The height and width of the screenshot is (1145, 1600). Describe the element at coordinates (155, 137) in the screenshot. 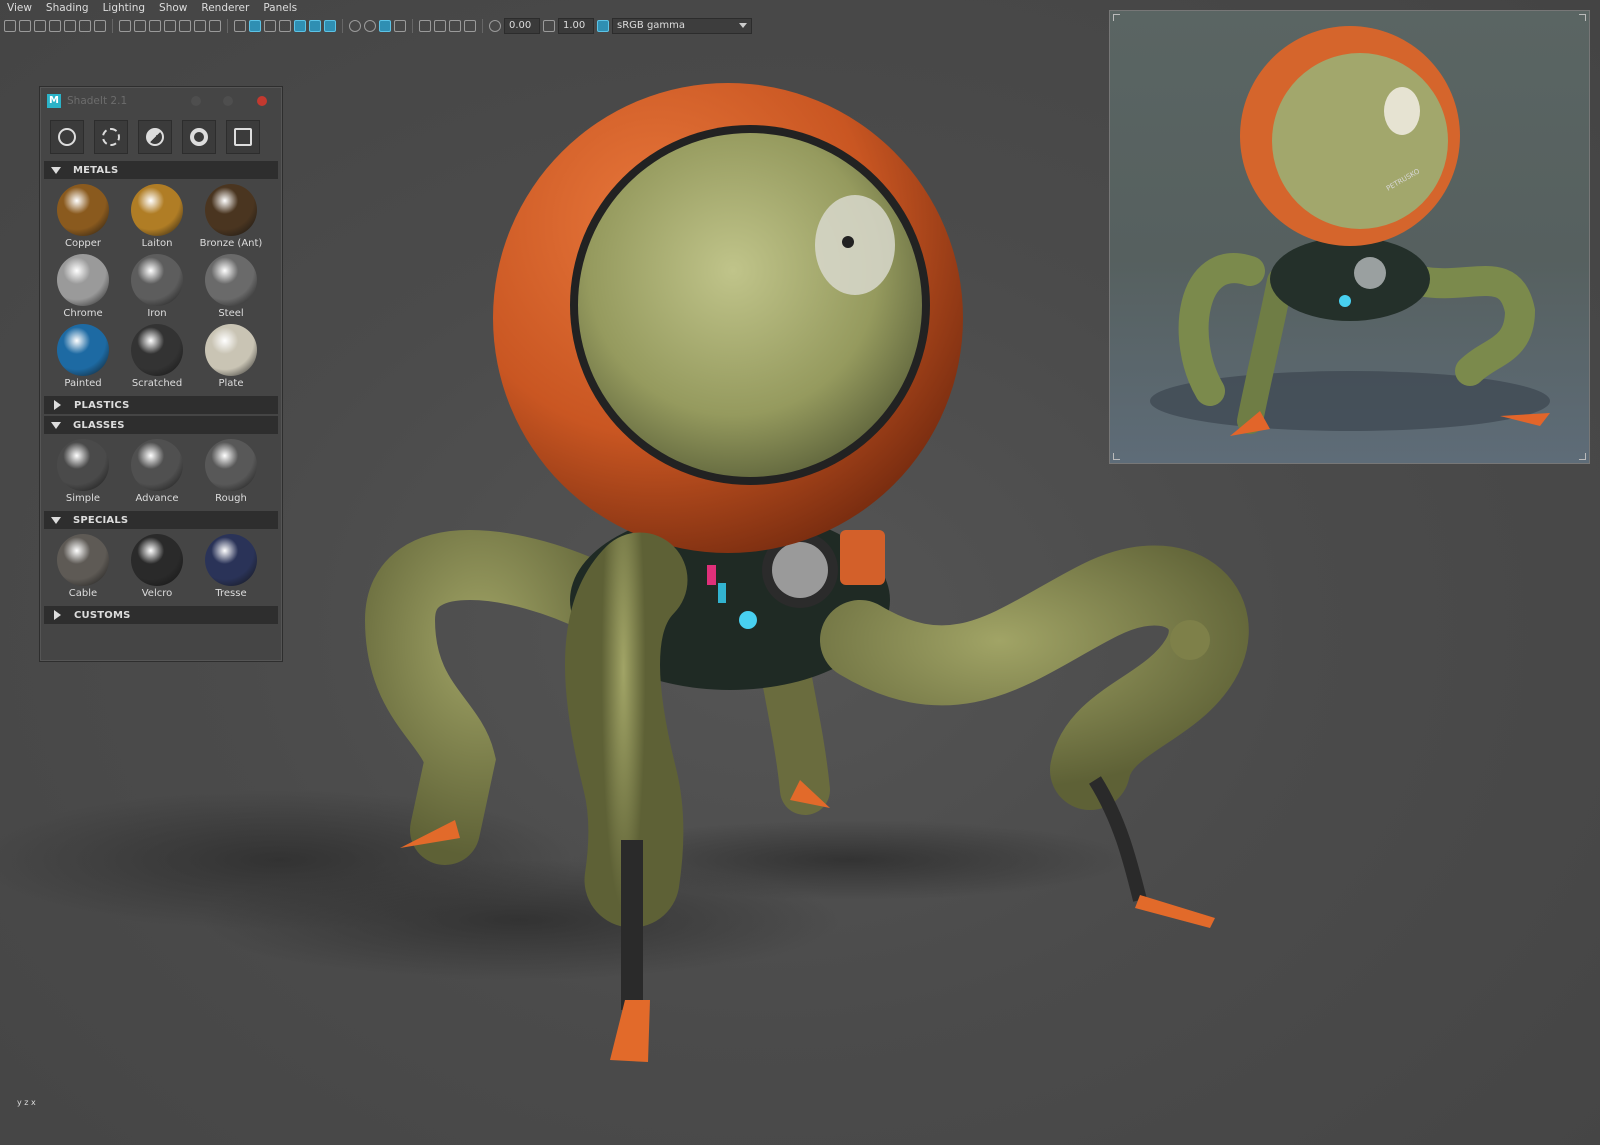

I see `sphere-half-icon` at that location.